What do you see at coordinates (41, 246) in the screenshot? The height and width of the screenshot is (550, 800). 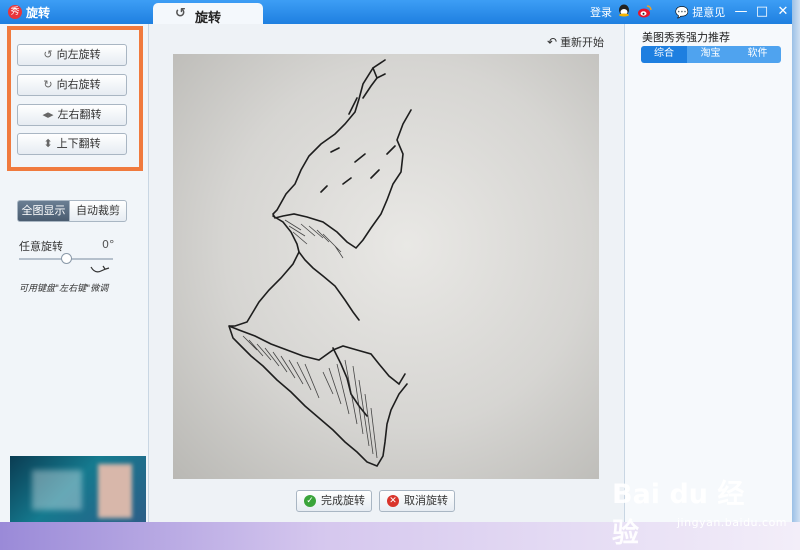 I see `rotation-label: 任意旋转` at bounding box center [41, 246].